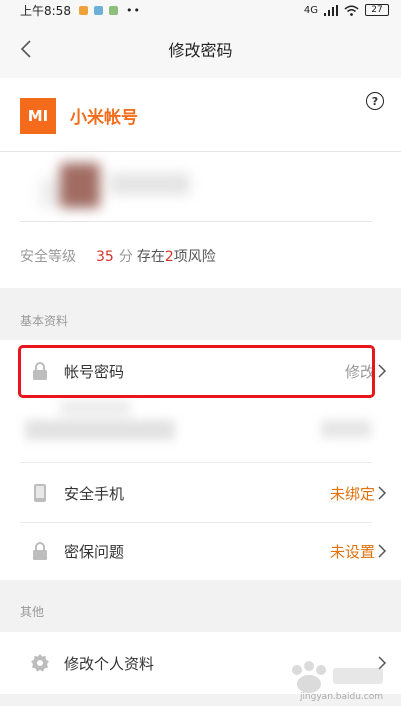 This screenshot has width=401, height=706. Describe the element at coordinates (40, 663) in the screenshot. I see `settings-gear-icon` at that location.